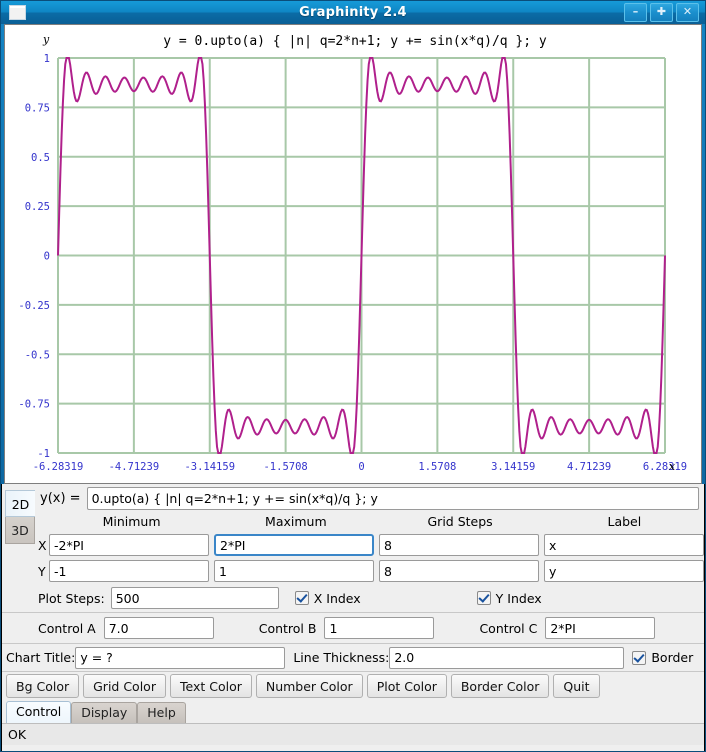 This screenshot has width=706, height=752. Describe the element at coordinates (379, 628) in the screenshot. I see `control-b-input` at that location.